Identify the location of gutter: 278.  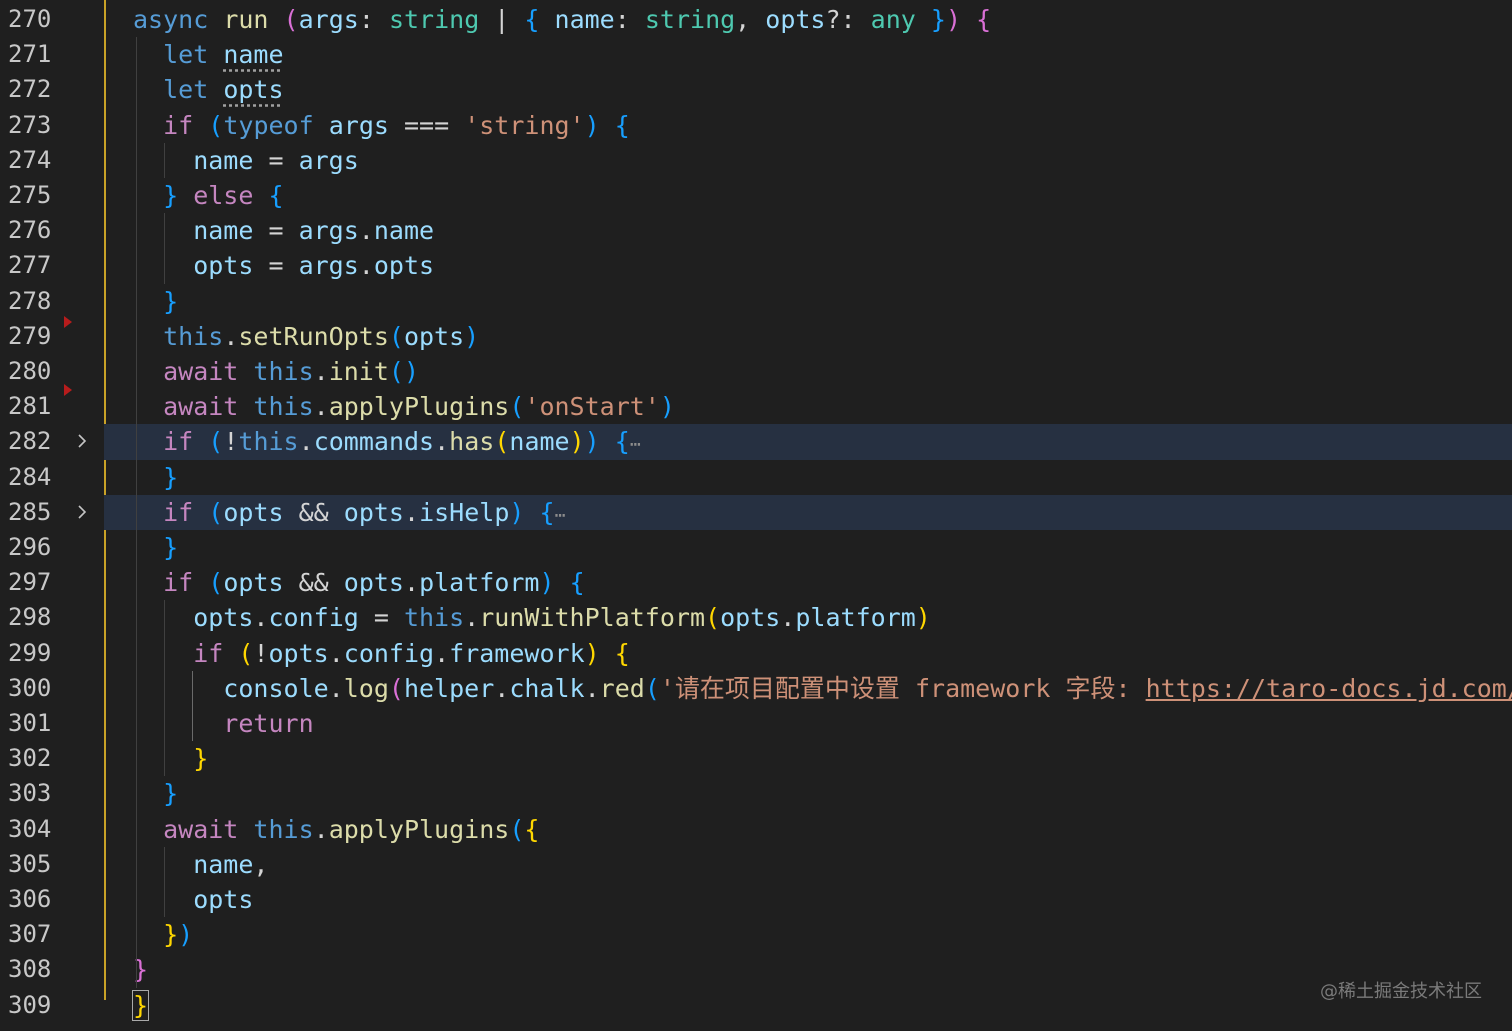
(52, 301).